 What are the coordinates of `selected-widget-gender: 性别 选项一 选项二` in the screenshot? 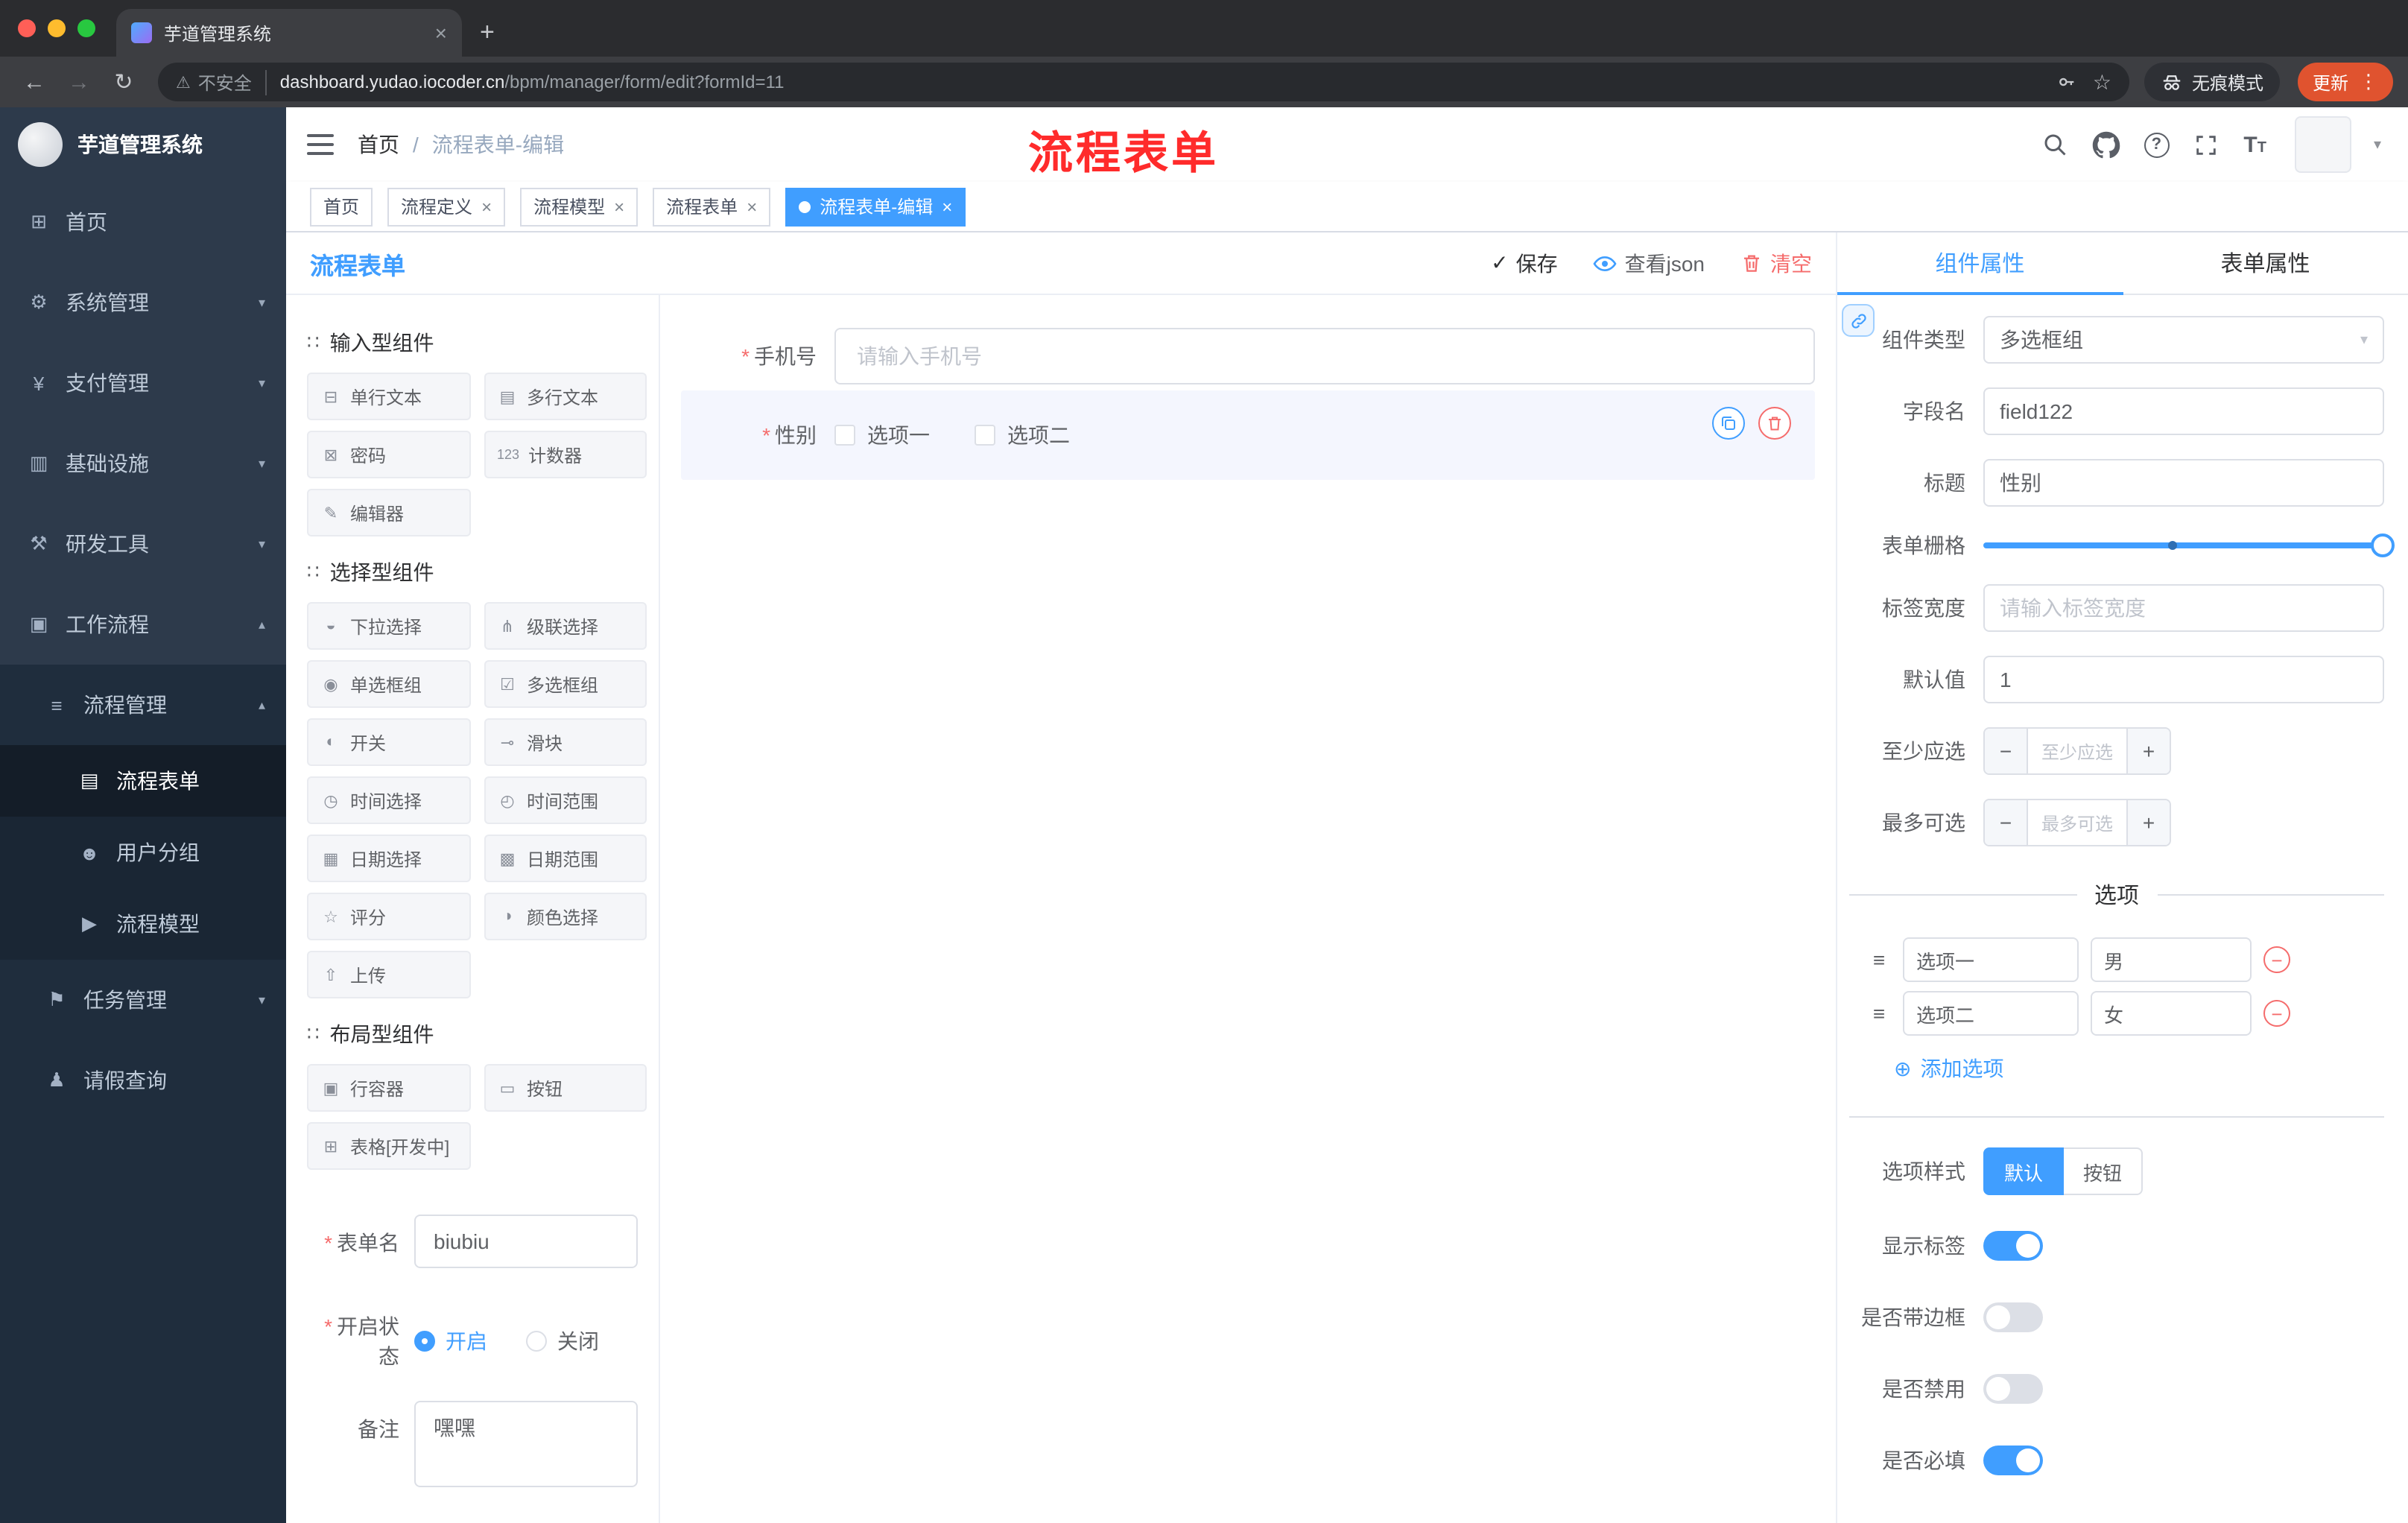 It's located at (1248, 435).